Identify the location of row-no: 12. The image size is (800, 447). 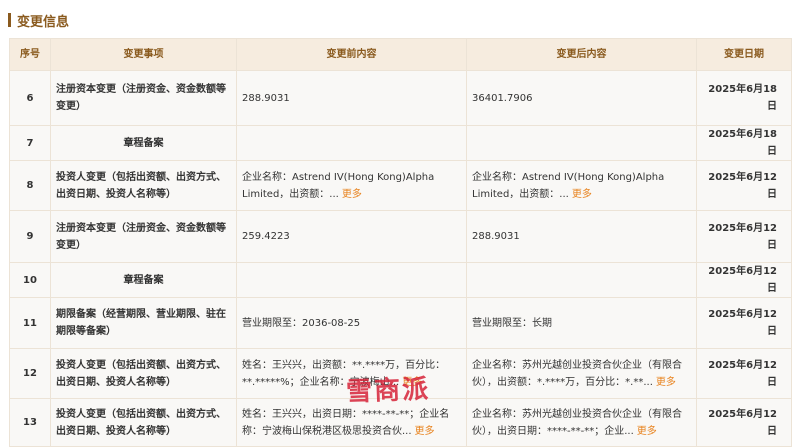
(30, 373).